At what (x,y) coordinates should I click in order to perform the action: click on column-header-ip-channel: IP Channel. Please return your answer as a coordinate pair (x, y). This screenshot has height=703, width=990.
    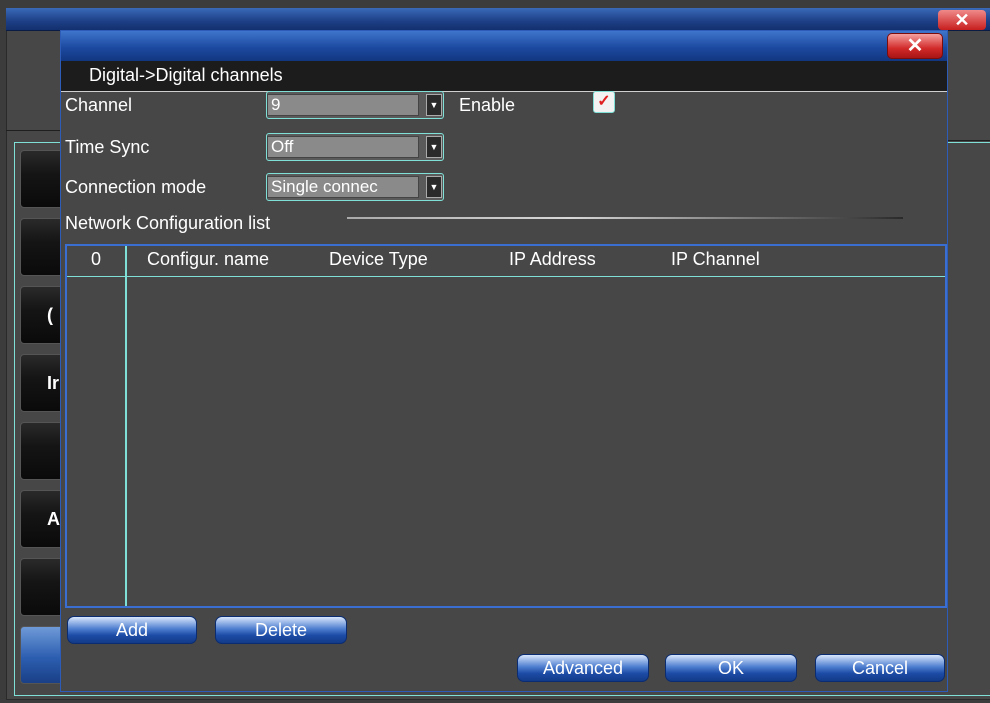
    Looking at the image, I should click on (715, 259).